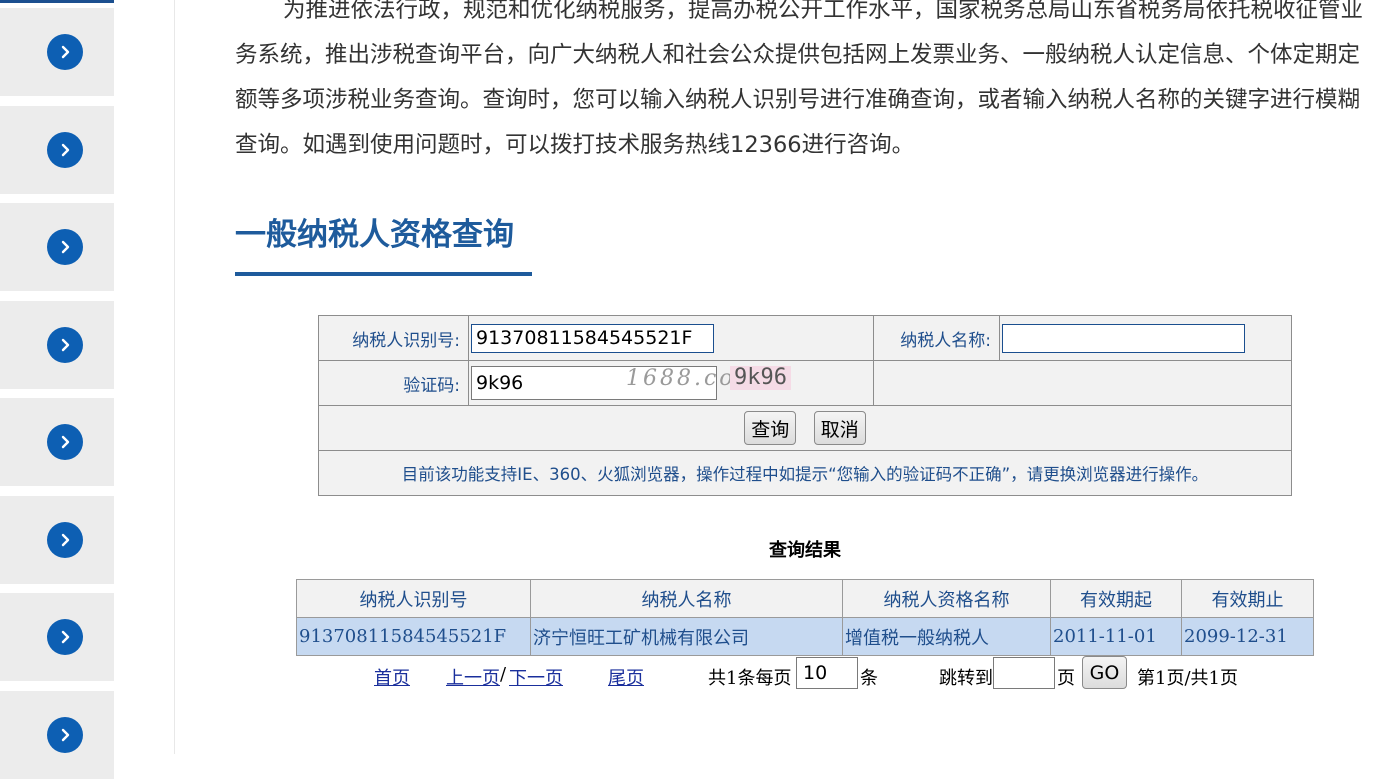 Image resolution: width=1392 pixels, height=779 pixels. What do you see at coordinates (393, 383) in the screenshot?
I see `captcha-label: 验证码:` at bounding box center [393, 383].